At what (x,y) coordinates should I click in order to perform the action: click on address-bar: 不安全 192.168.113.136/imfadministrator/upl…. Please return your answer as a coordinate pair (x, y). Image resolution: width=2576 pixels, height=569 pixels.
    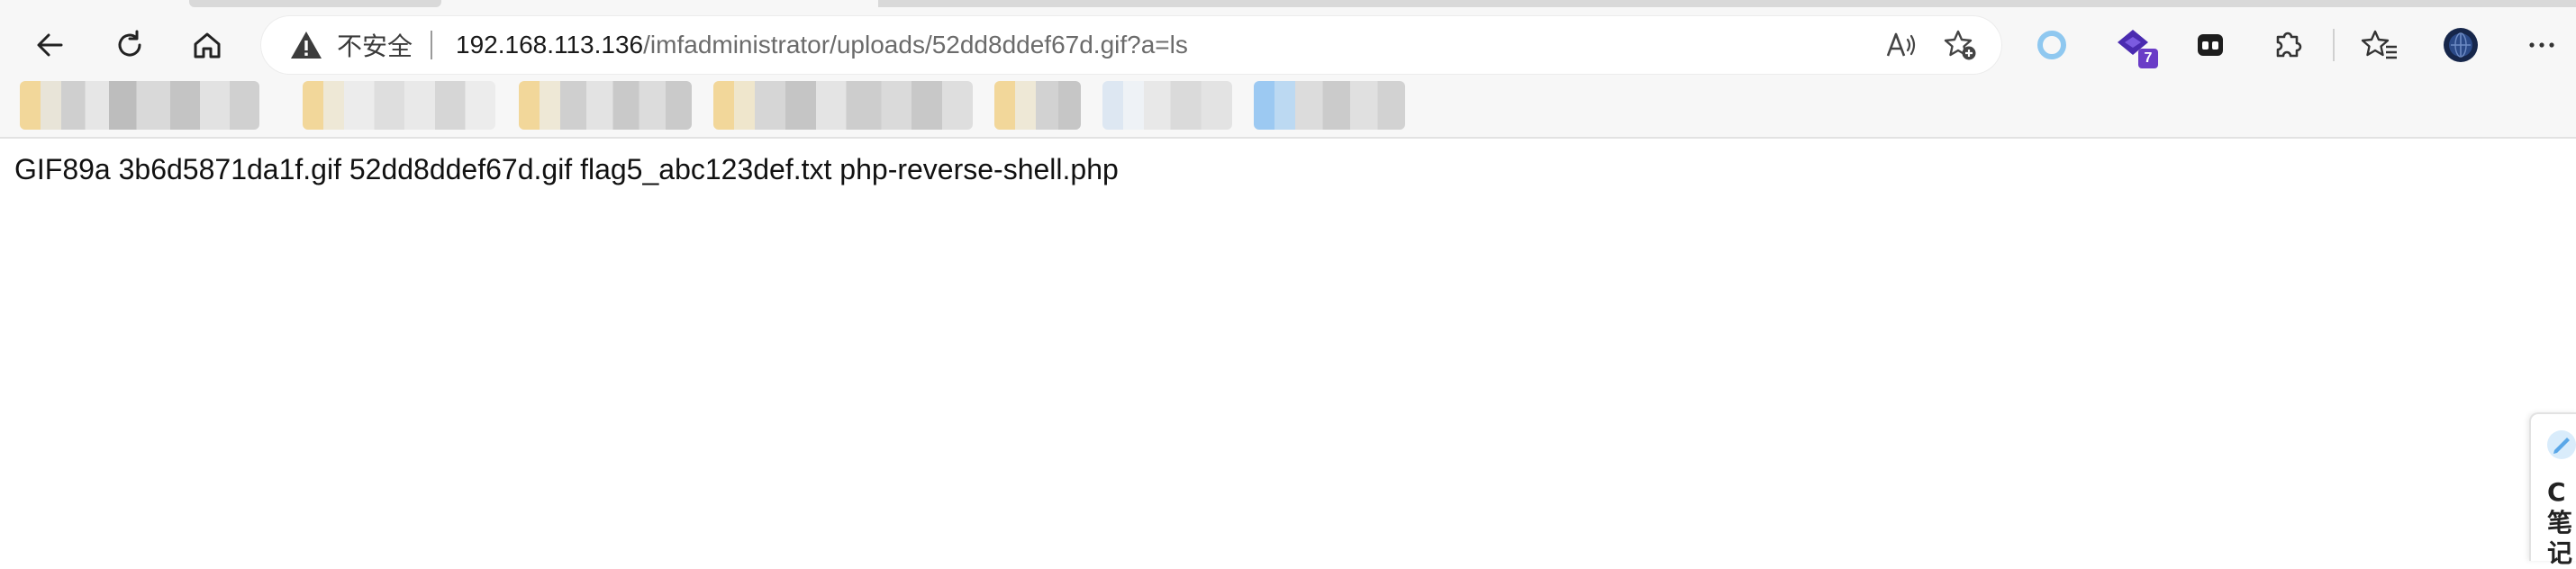
    Looking at the image, I should click on (1131, 45).